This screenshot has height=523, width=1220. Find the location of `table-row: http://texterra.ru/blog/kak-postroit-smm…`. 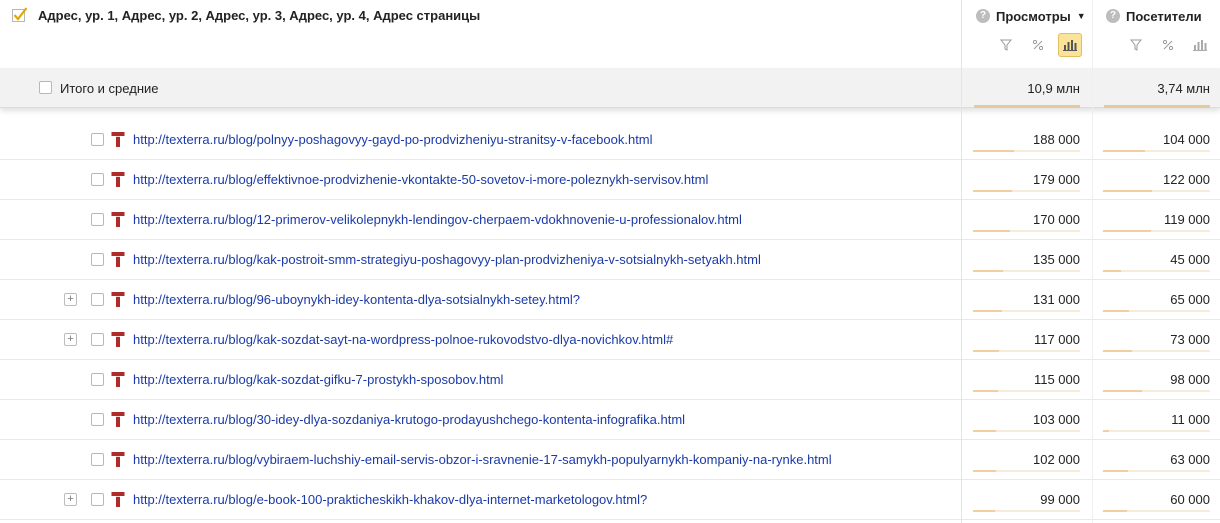

table-row: http://texterra.ru/blog/kak-postroit-smm… is located at coordinates (610, 260).